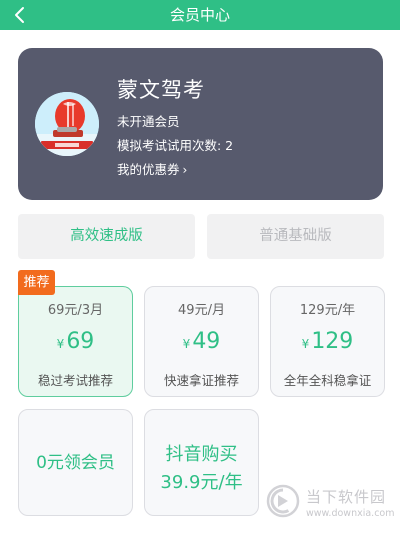 Image resolution: width=400 pixels, height=536 pixels. I want to click on plan-card-monthly: 49元/月 ¥49 快速拿证推荐, so click(201, 341).